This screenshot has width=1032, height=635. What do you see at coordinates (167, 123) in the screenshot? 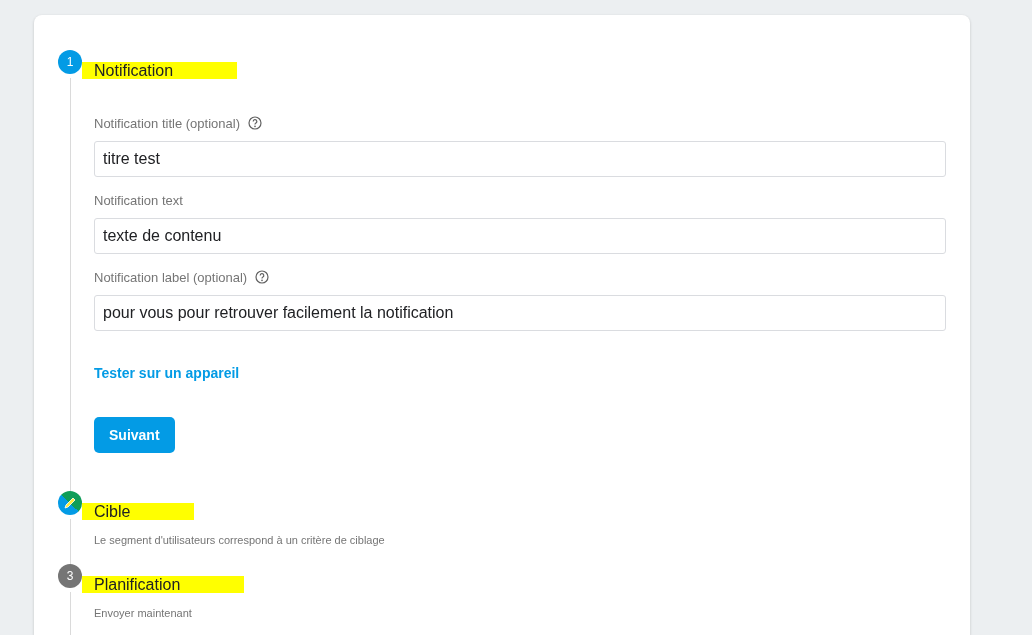
I see `field-label: Notification title (optional)` at bounding box center [167, 123].